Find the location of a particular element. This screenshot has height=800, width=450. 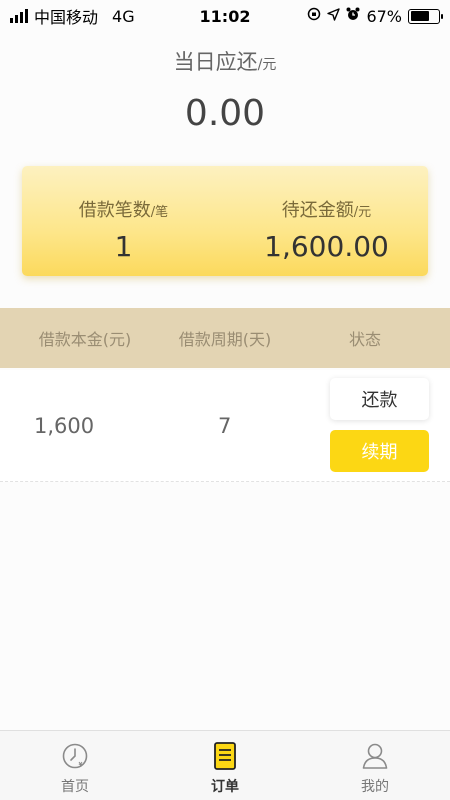

loan-table-header: 借款本金(元) 借款周期(天) 状态 is located at coordinates (225, 338).